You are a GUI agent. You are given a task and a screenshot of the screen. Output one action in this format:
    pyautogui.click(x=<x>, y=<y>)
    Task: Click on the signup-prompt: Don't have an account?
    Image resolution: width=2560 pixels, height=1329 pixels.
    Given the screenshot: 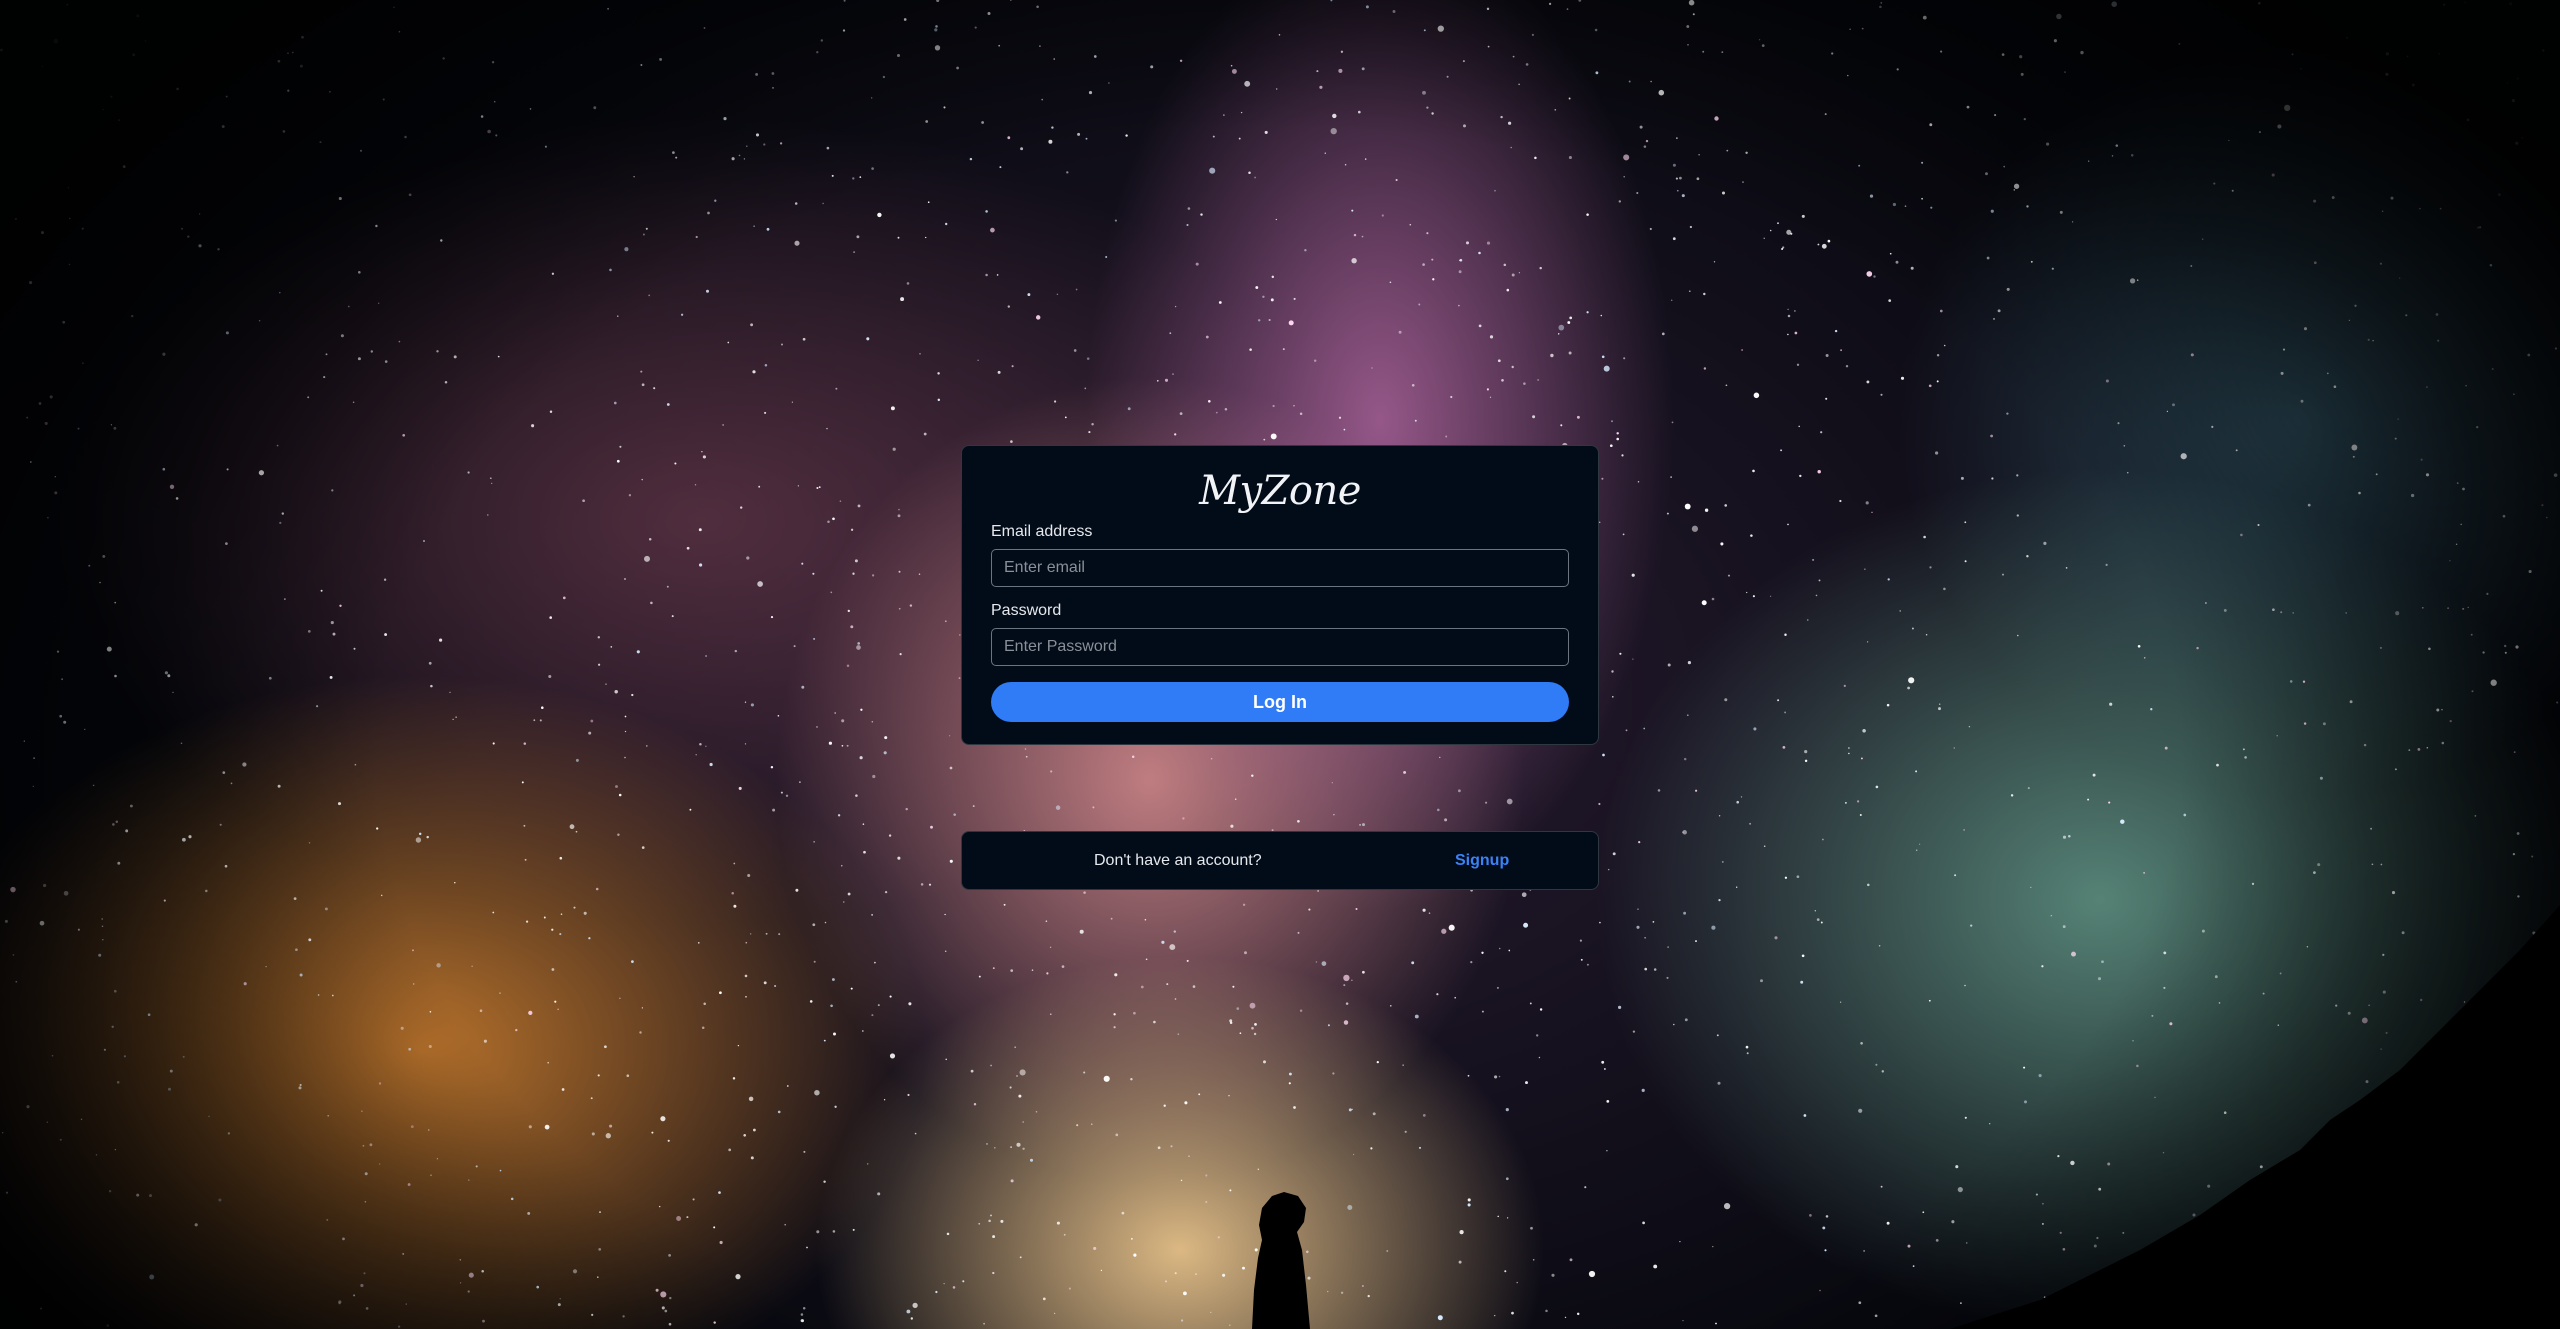 What is the action you would take?
    pyautogui.click(x=1178, y=860)
    